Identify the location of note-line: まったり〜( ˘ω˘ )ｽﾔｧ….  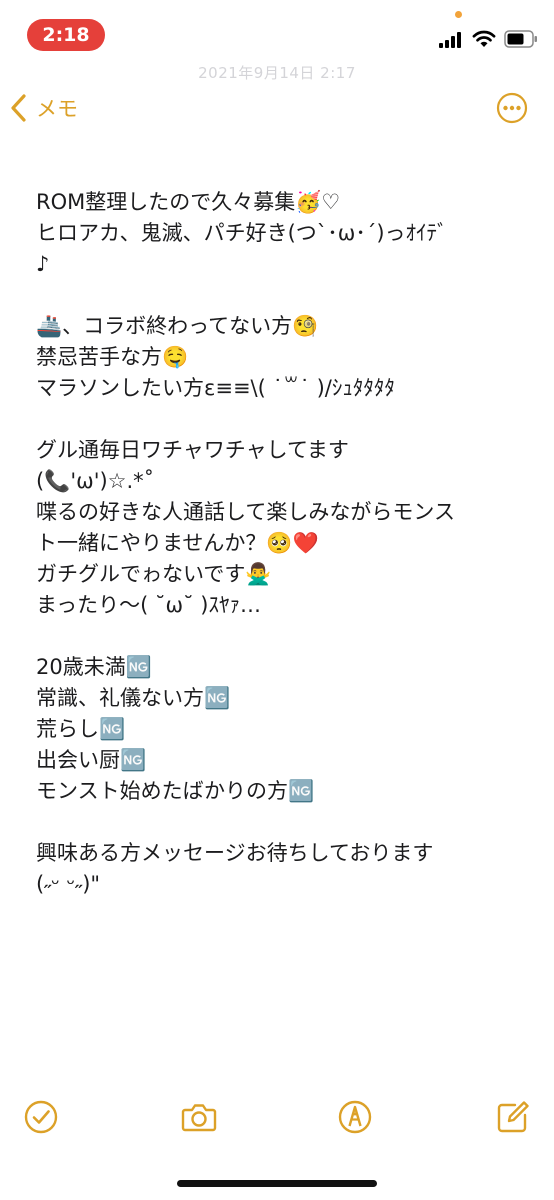
(148, 605).